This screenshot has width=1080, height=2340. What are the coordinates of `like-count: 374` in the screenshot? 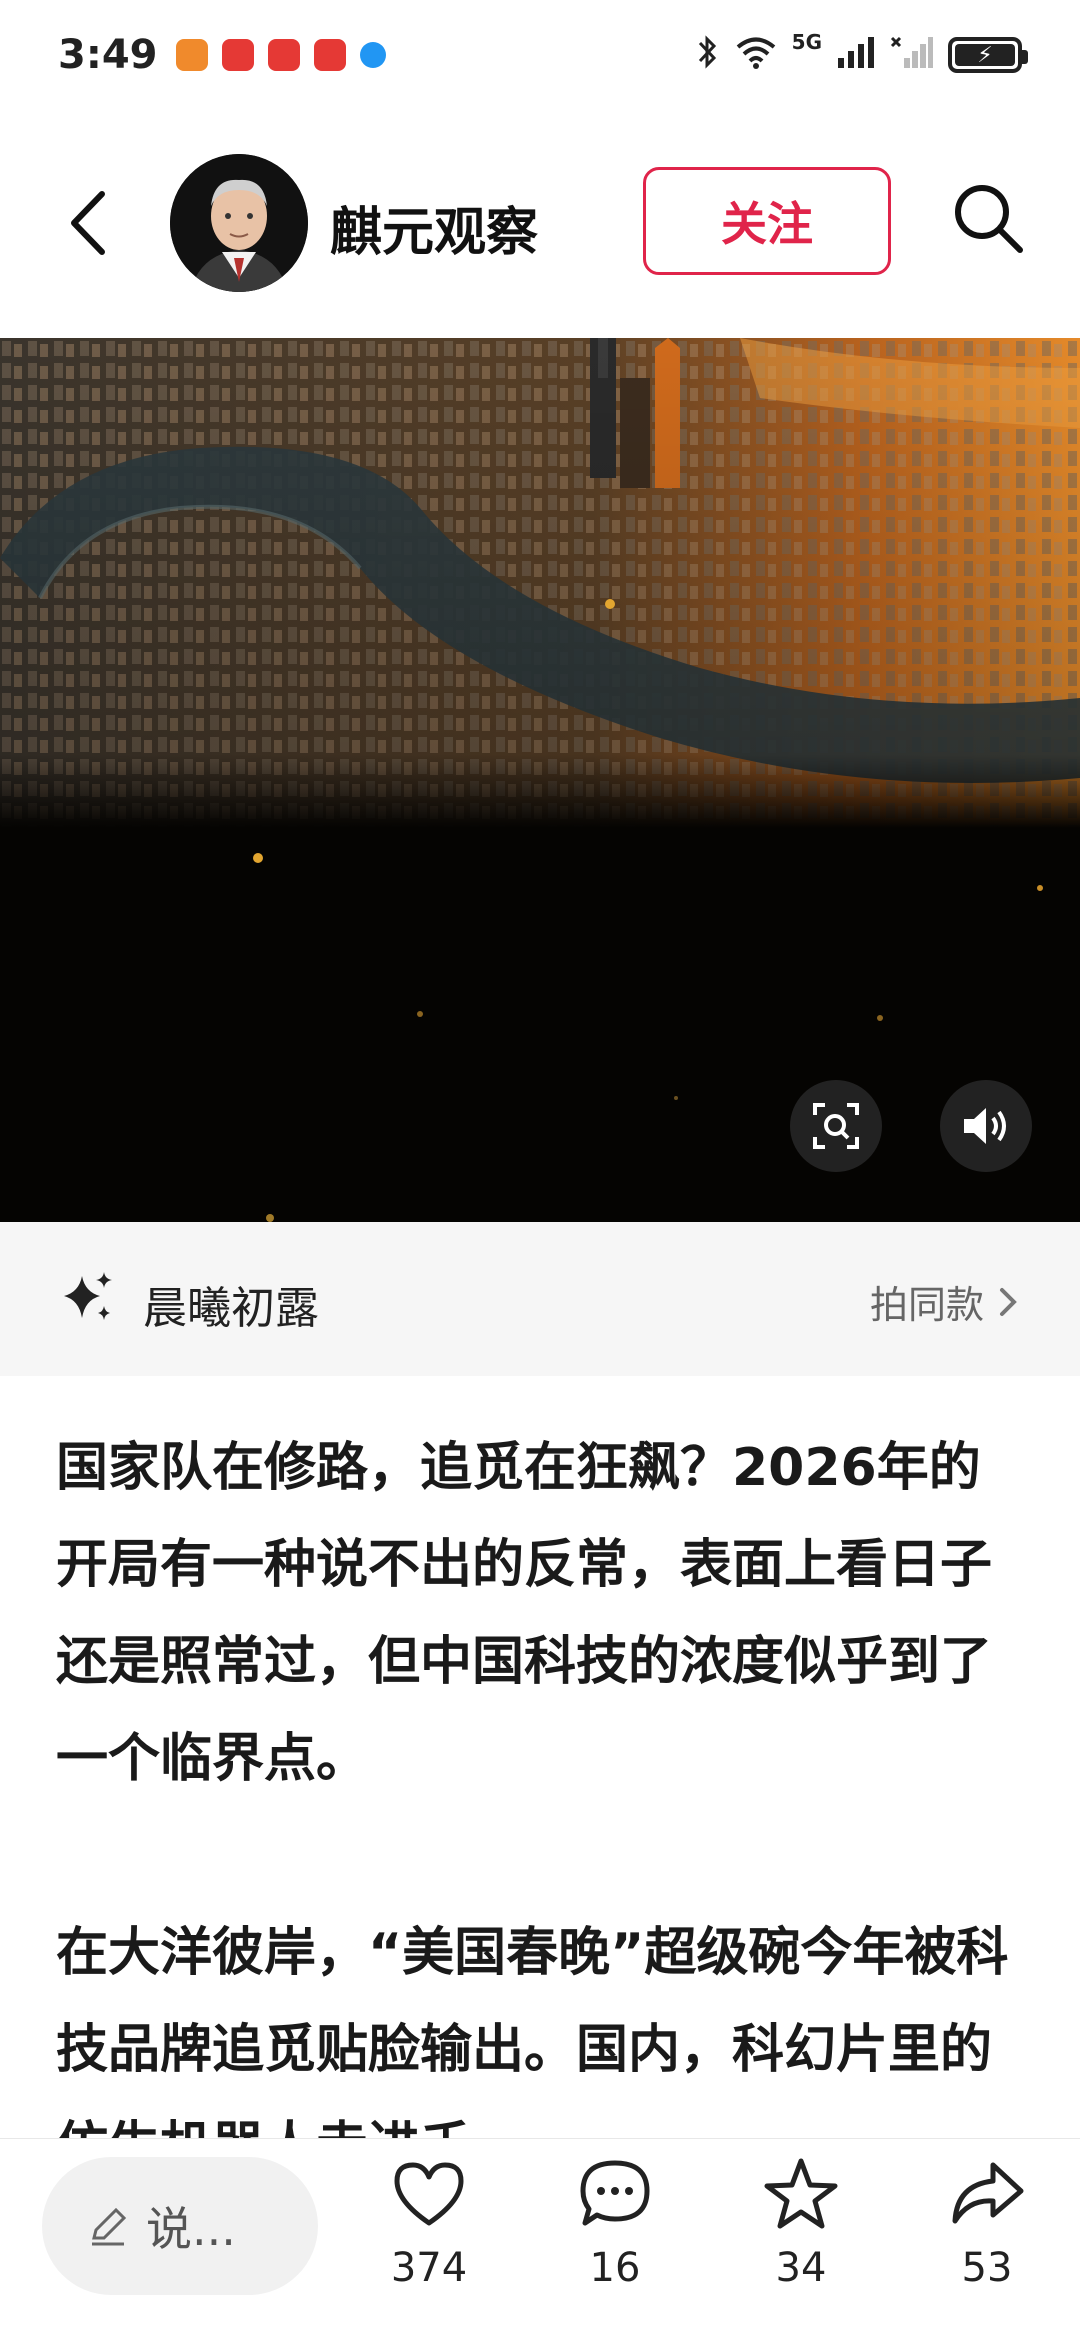 It's located at (429, 2268).